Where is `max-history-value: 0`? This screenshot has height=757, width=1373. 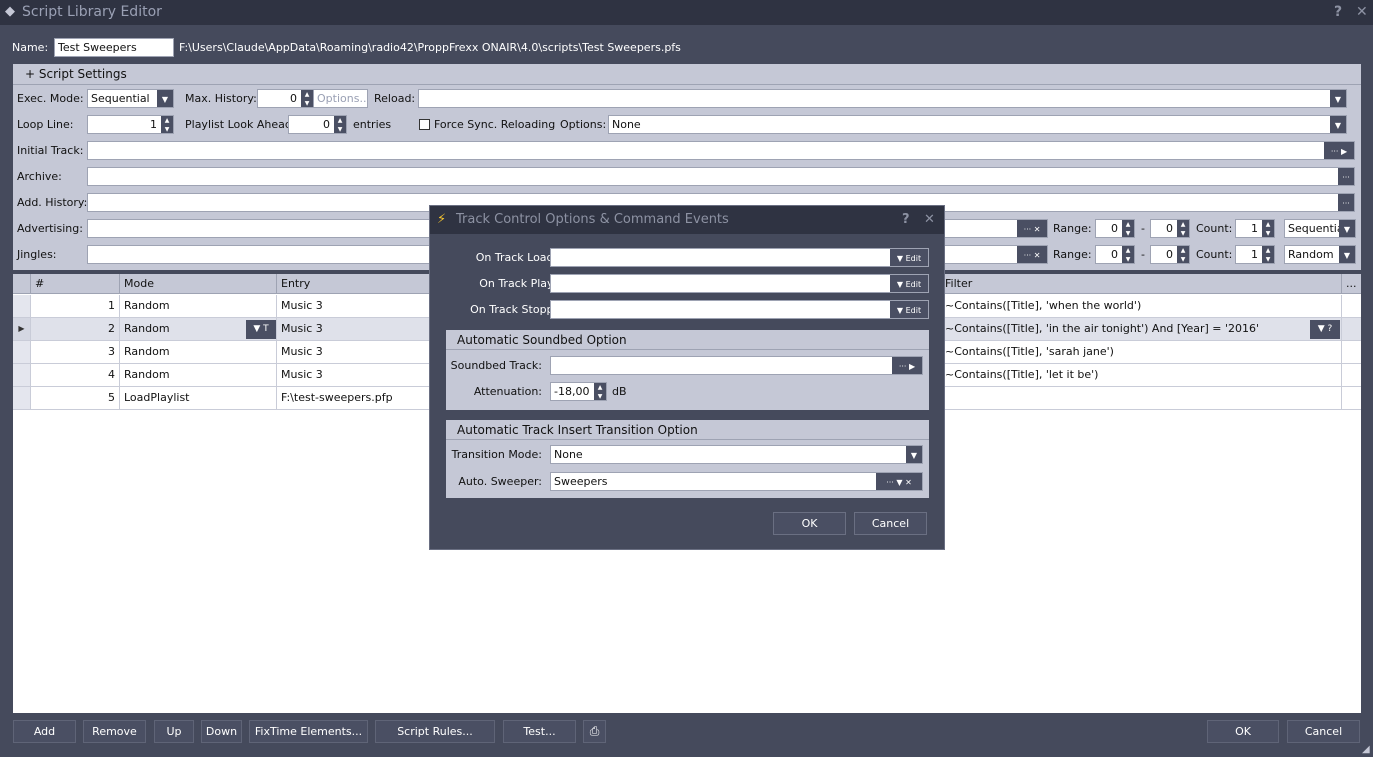 max-history-value: 0 is located at coordinates (293, 98).